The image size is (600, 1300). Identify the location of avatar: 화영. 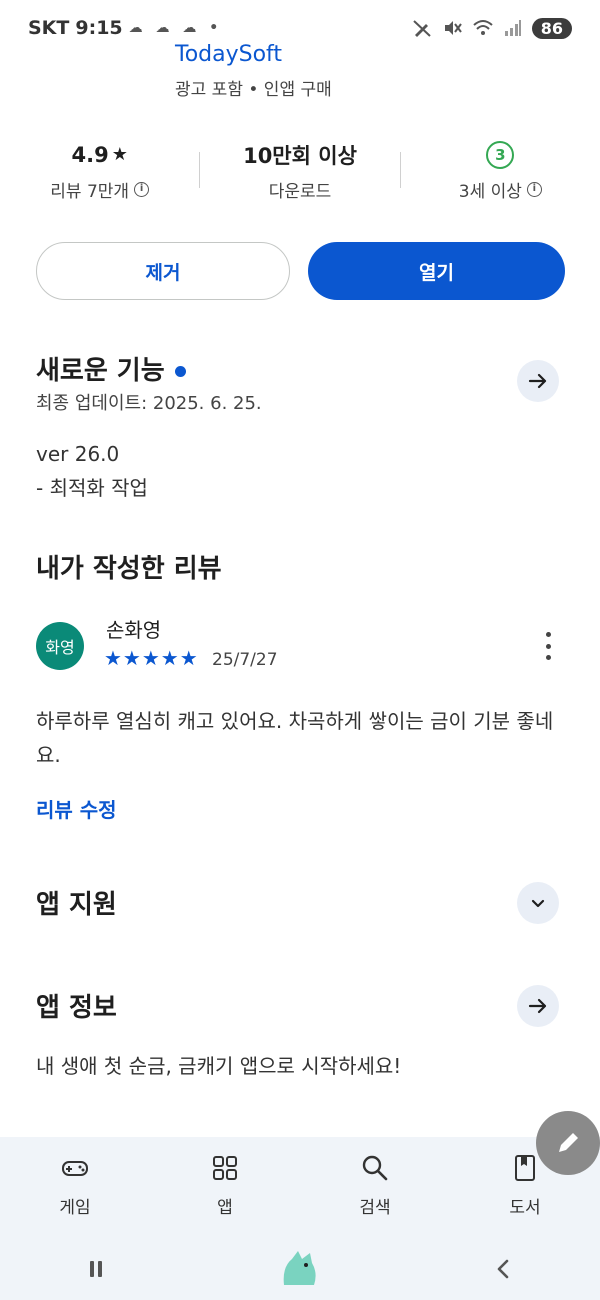
(60, 646).